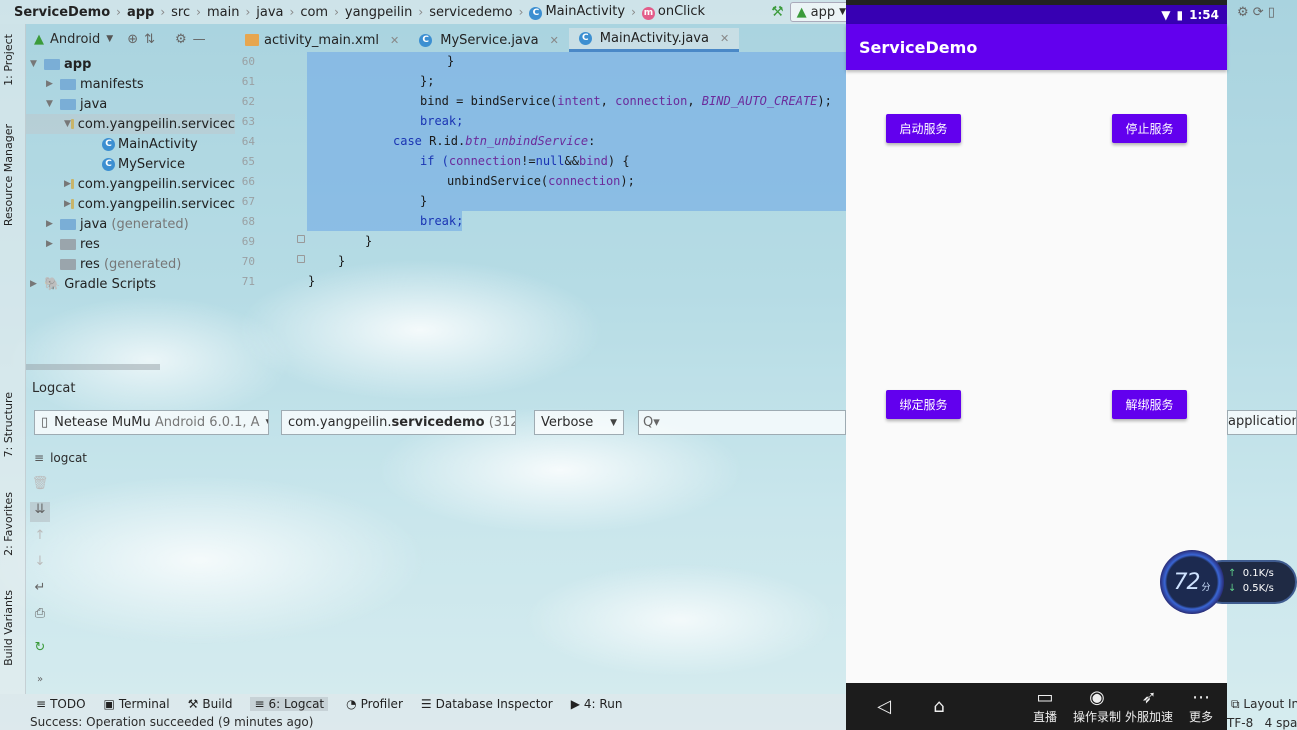 The image size is (1297, 730). Describe the element at coordinates (742, 422) in the screenshot. I see `logcat-search-input: Q▾` at that location.